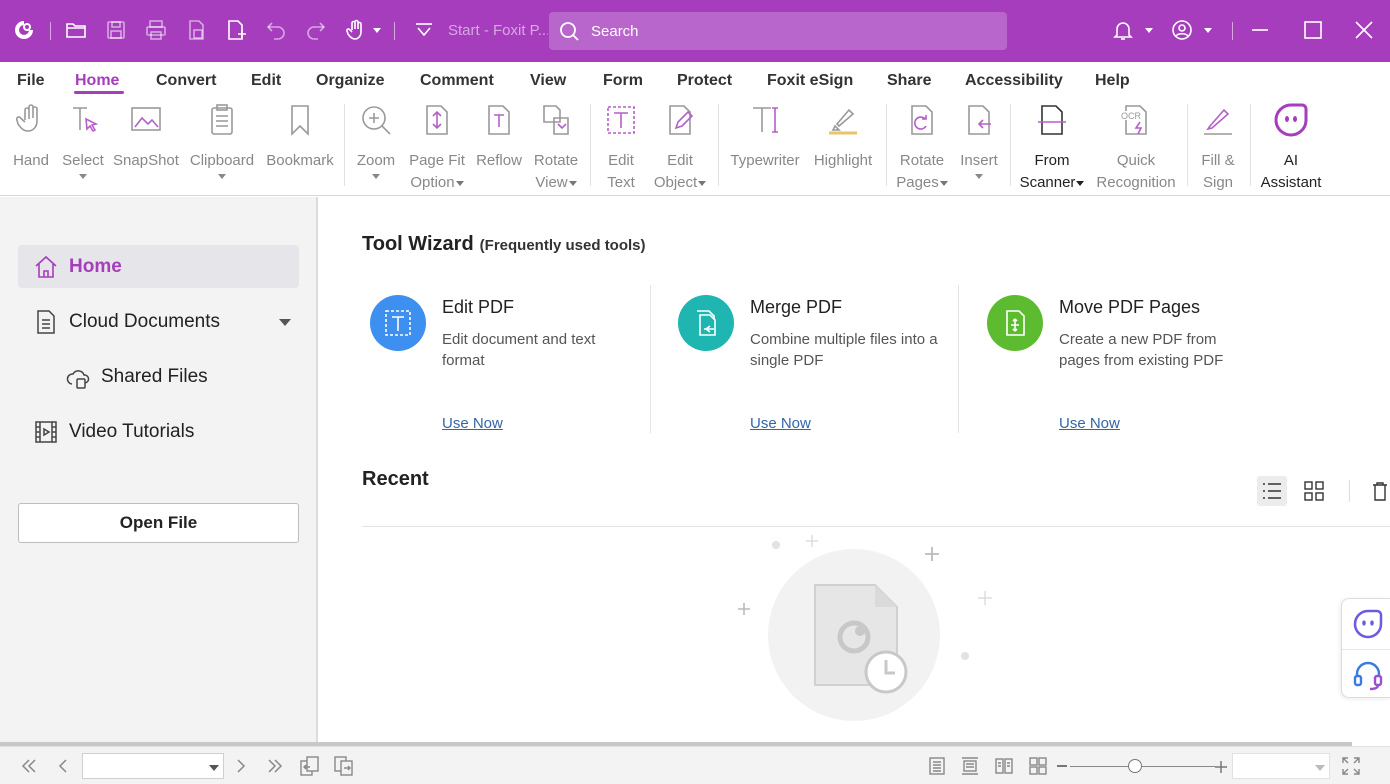 This screenshot has width=1390, height=784. Describe the element at coordinates (316, 30) in the screenshot. I see `redo-icon` at that location.